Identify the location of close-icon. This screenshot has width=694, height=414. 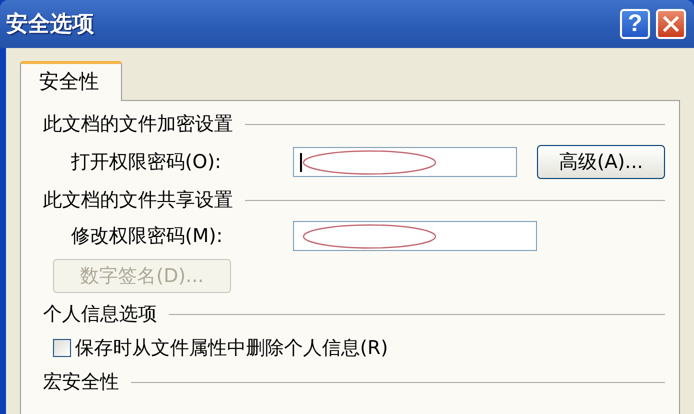
(671, 24).